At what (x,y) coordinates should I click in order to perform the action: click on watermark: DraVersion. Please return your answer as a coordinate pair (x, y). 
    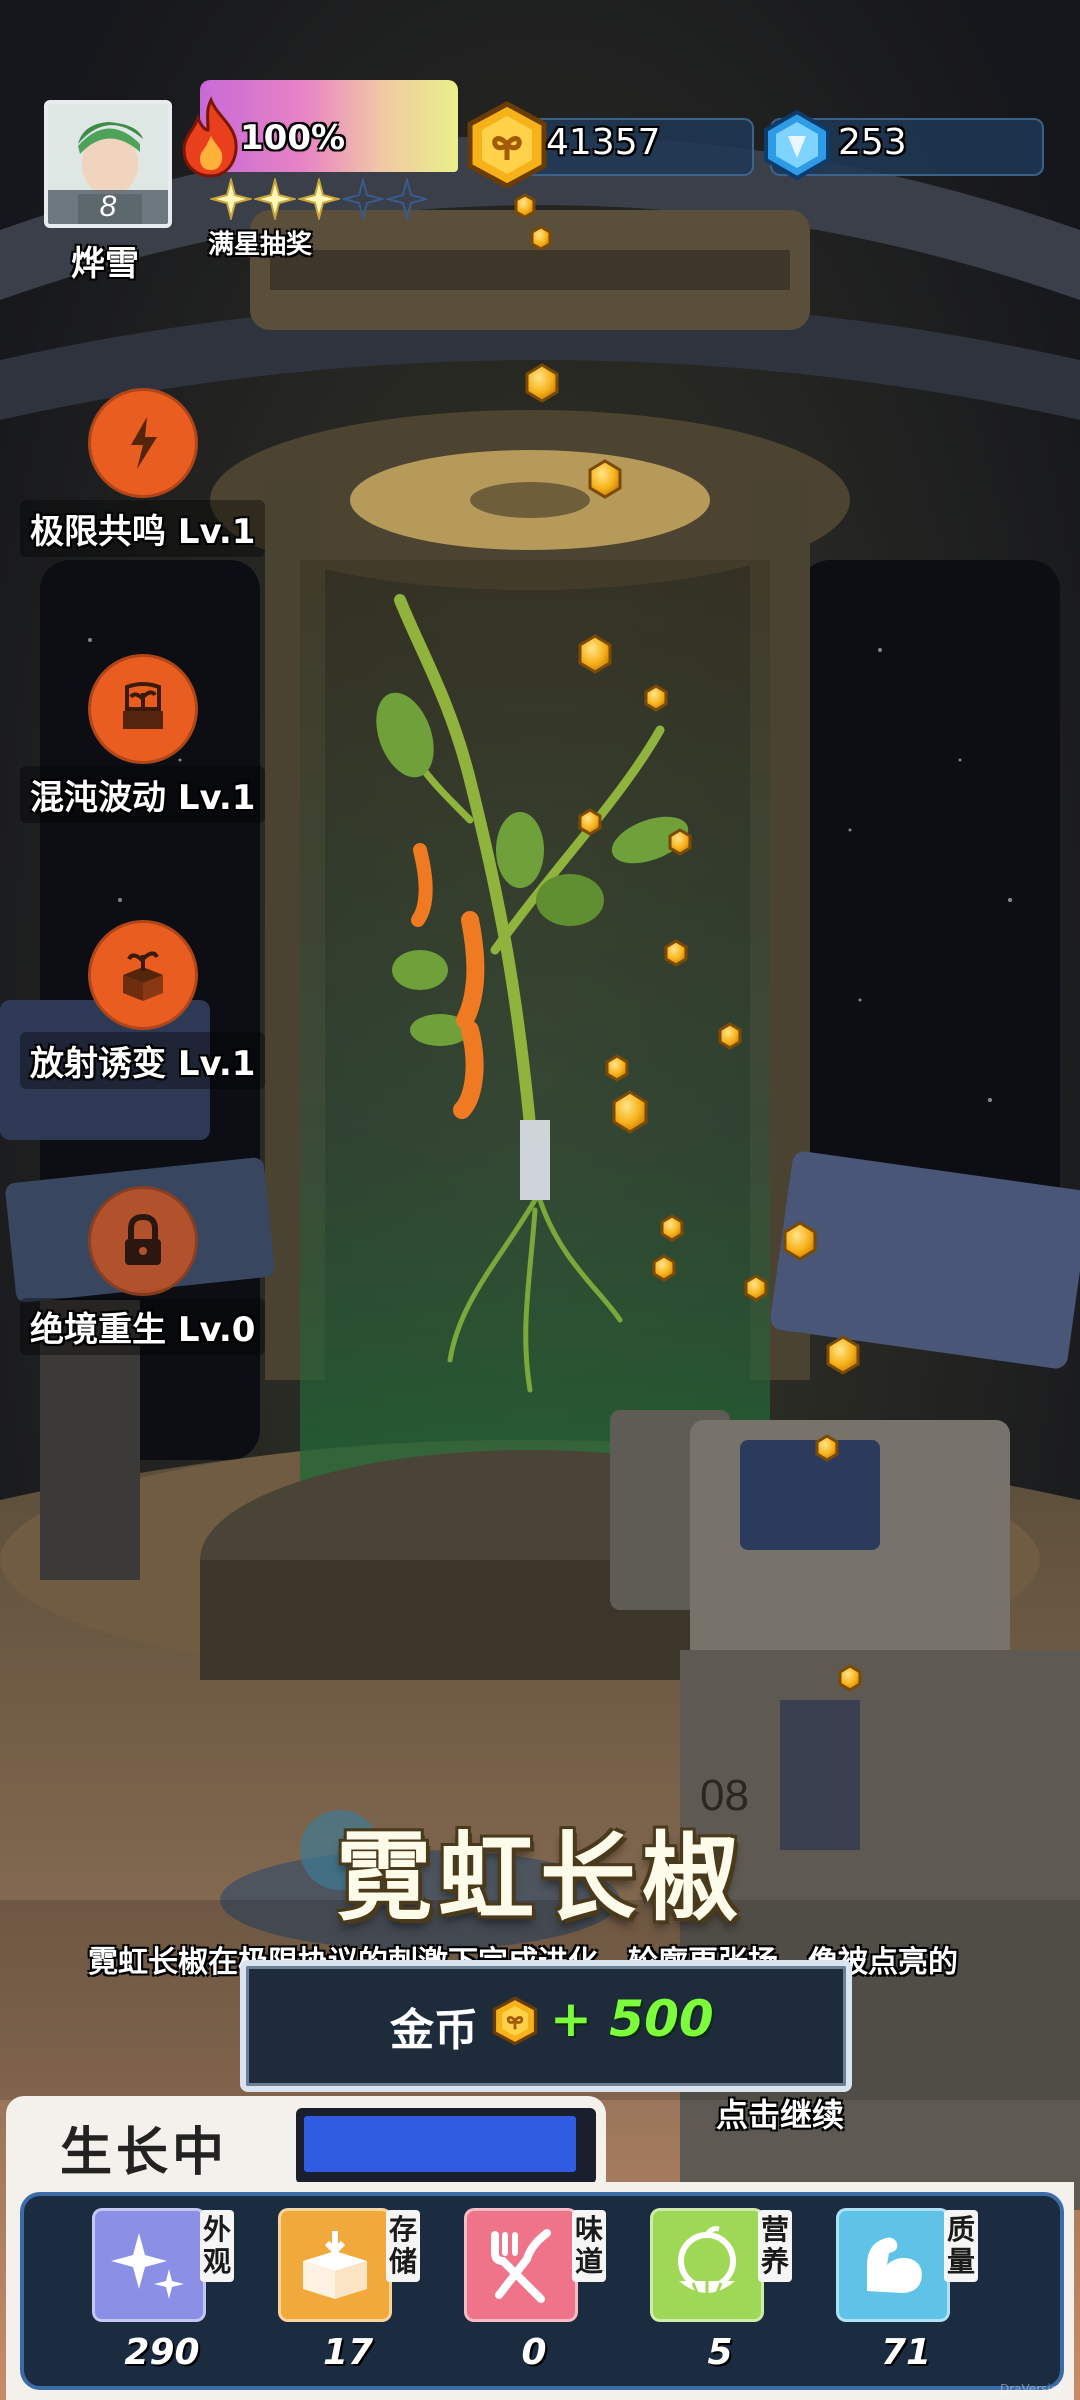
    Looking at the image, I should click on (1033, 2389).